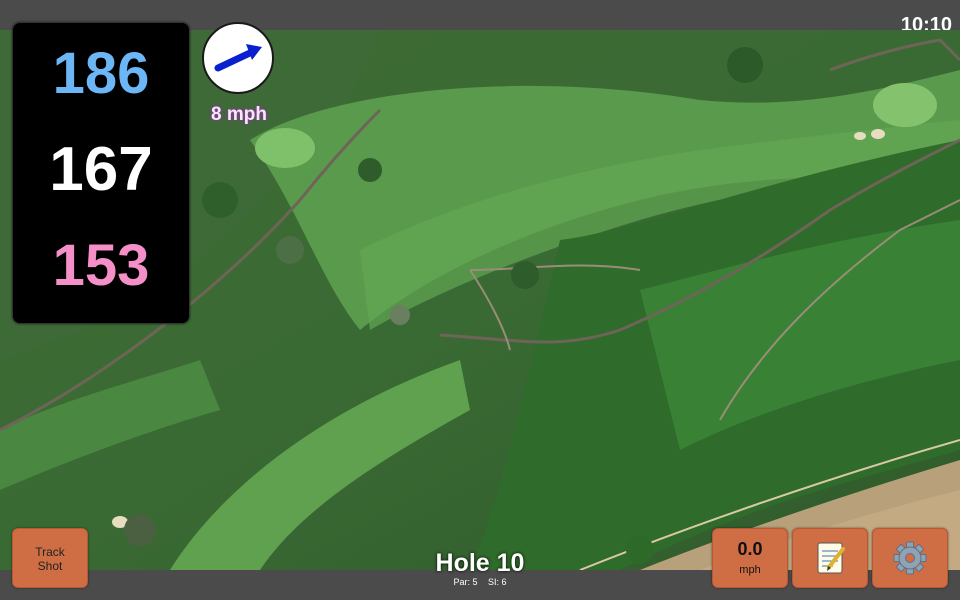  I want to click on hole-title: Hole 10, so click(480, 563).